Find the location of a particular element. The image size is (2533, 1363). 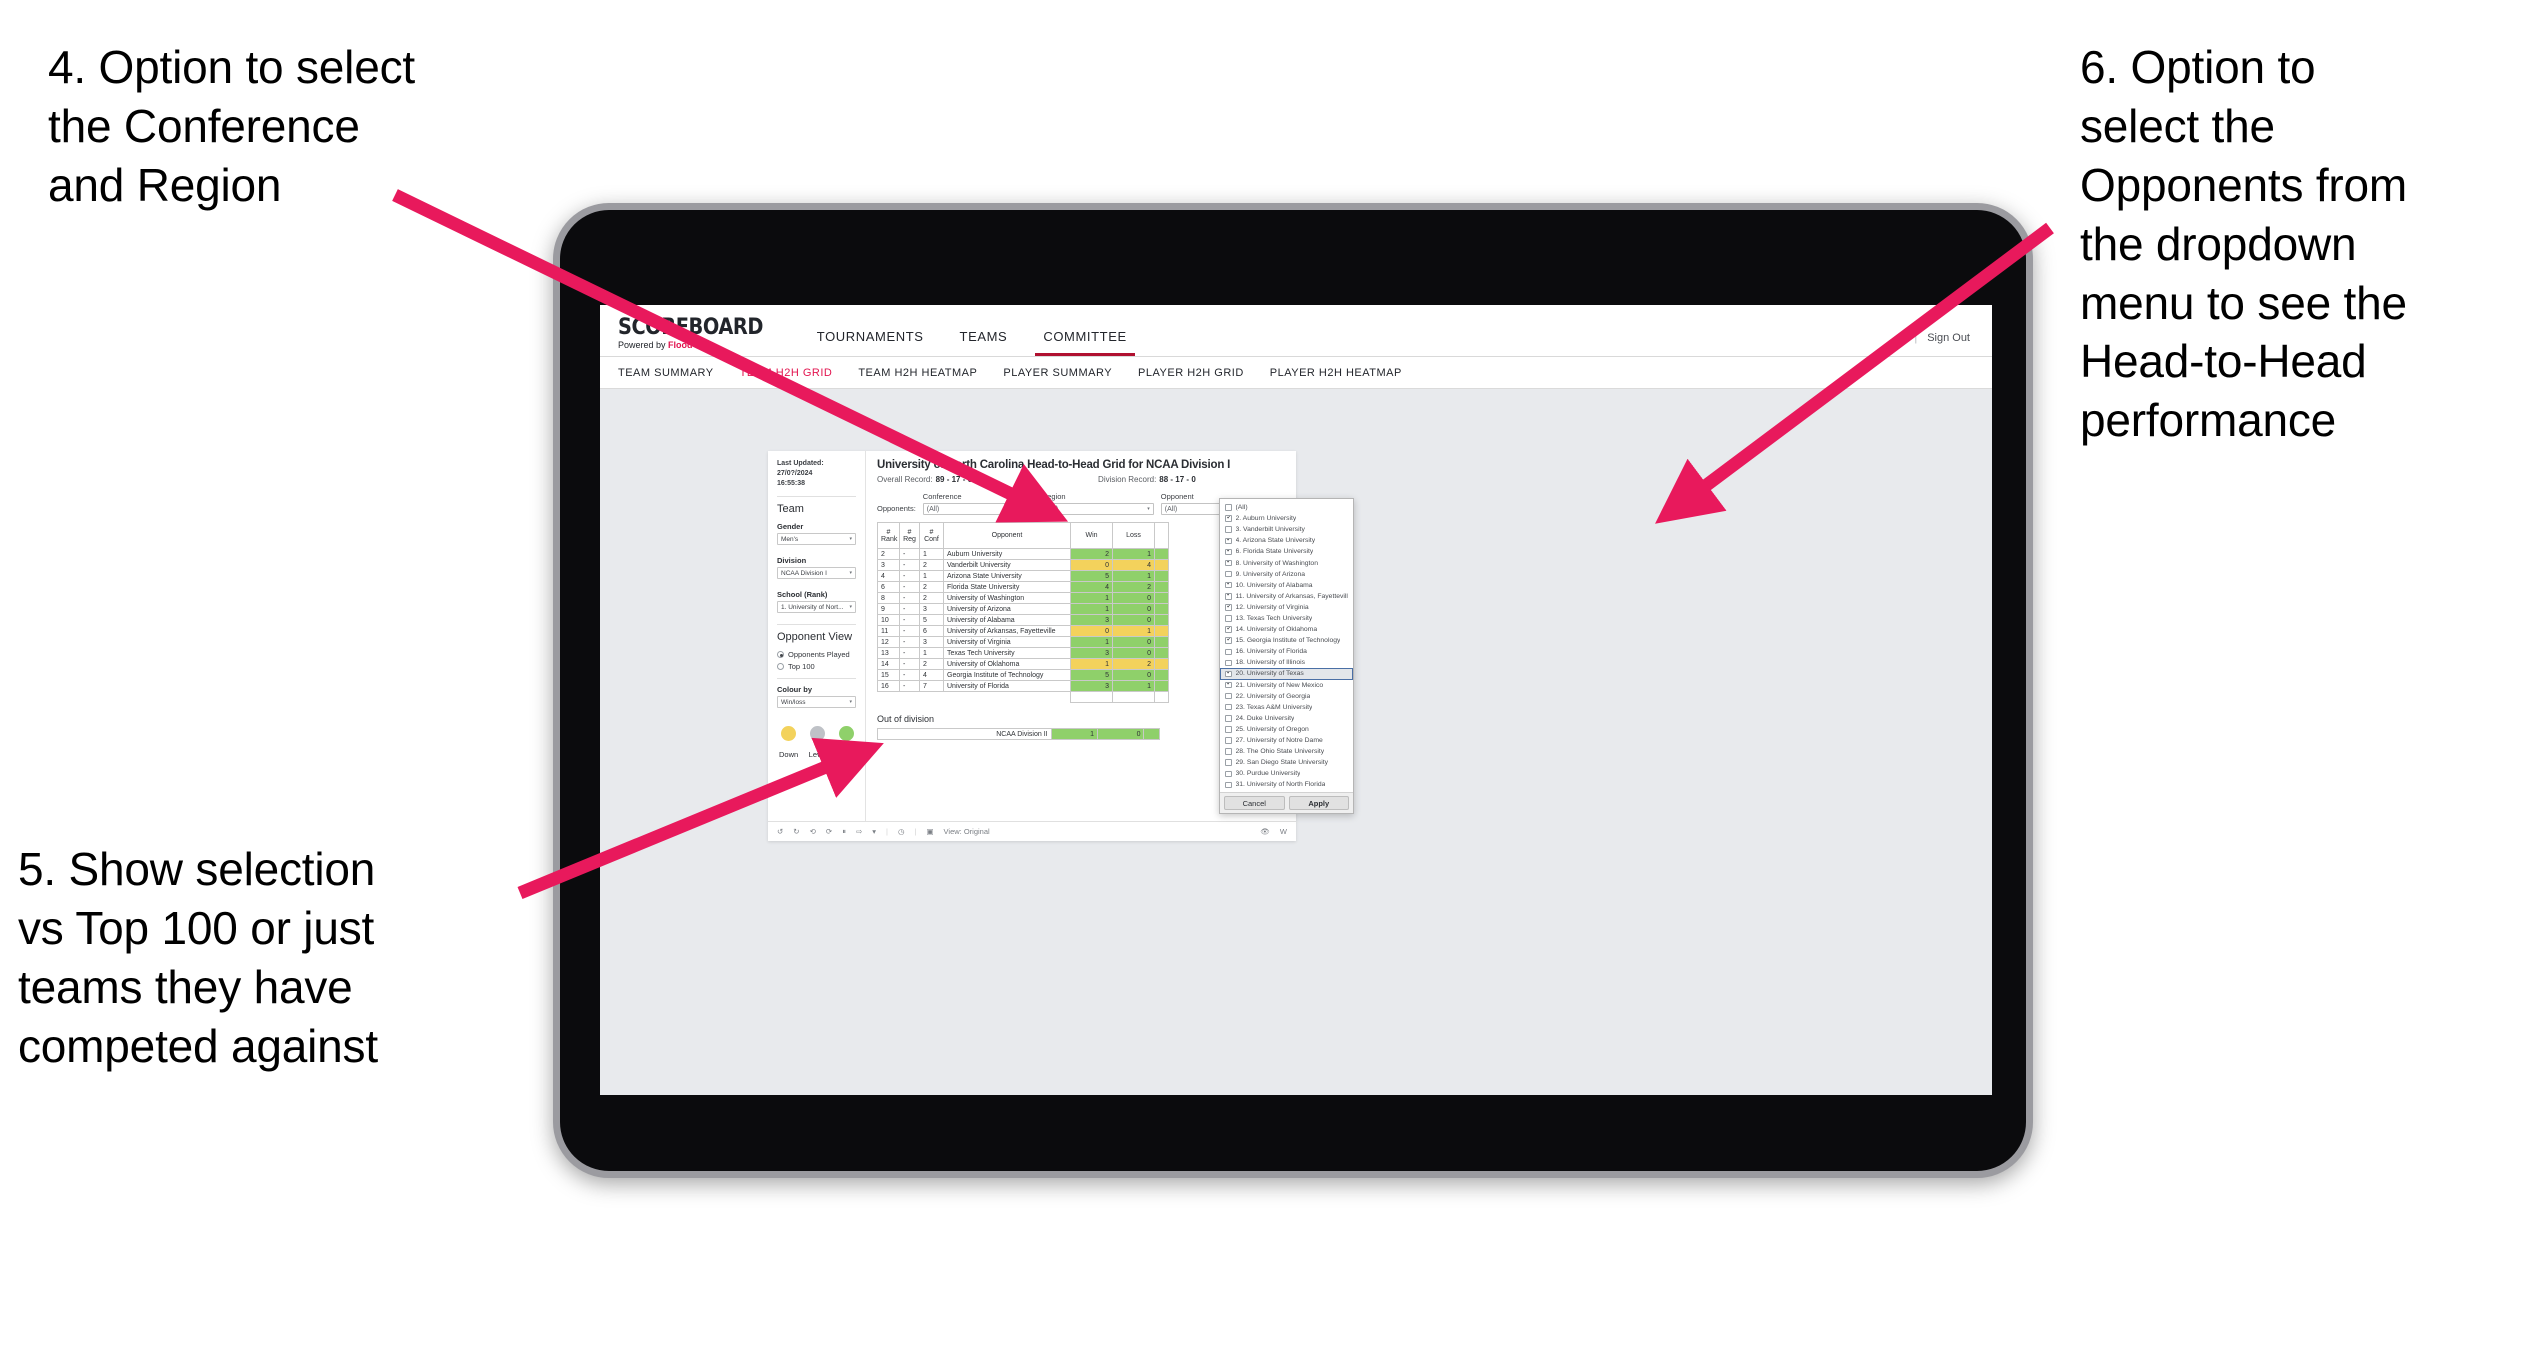

watch-label: W is located at coordinates (1283, 831).